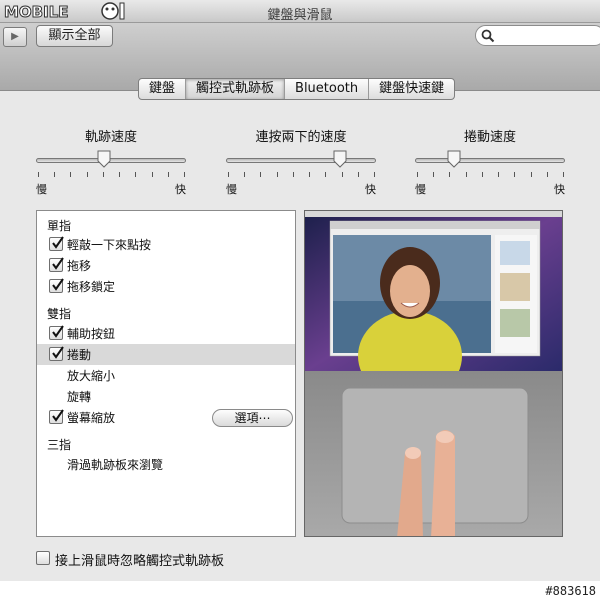 The image size is (600, 602). What do you see at coordinates (301, 175) in the screenshot?
I see `double-click-speed-ticks` at bounding box center [301, 175].